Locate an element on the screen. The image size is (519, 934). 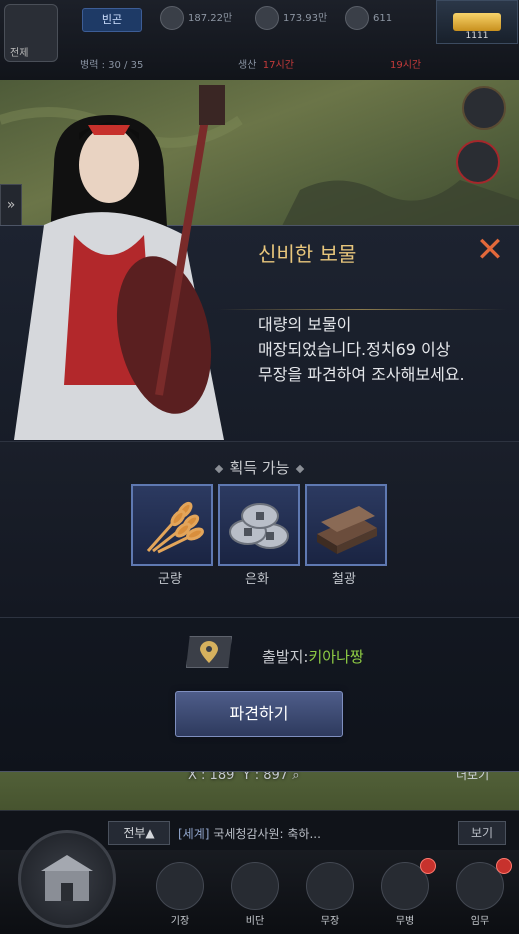
silver-resource: 173.93만 is located at coordinates (291, 19).